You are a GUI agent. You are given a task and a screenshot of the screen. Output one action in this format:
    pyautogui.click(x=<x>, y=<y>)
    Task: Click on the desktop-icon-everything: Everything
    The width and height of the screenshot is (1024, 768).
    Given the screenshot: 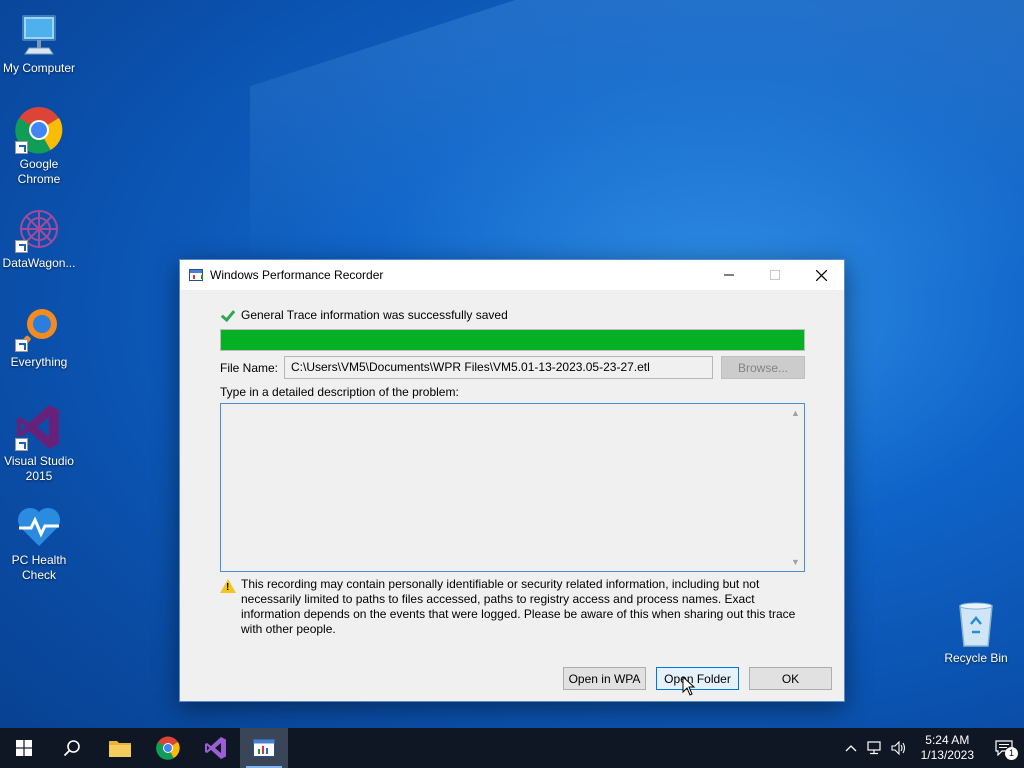 What is the action you would take?
    pyautogui.click(x=39, y=337)
    